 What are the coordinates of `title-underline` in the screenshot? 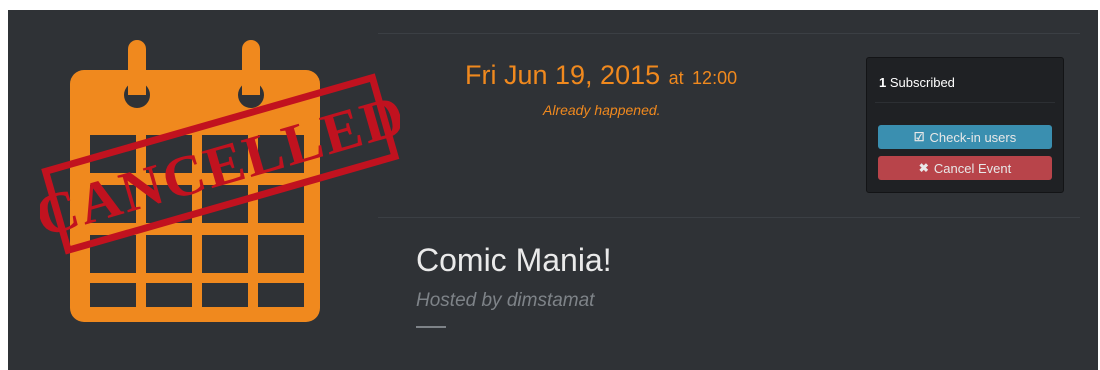 It's located at (431, 327).